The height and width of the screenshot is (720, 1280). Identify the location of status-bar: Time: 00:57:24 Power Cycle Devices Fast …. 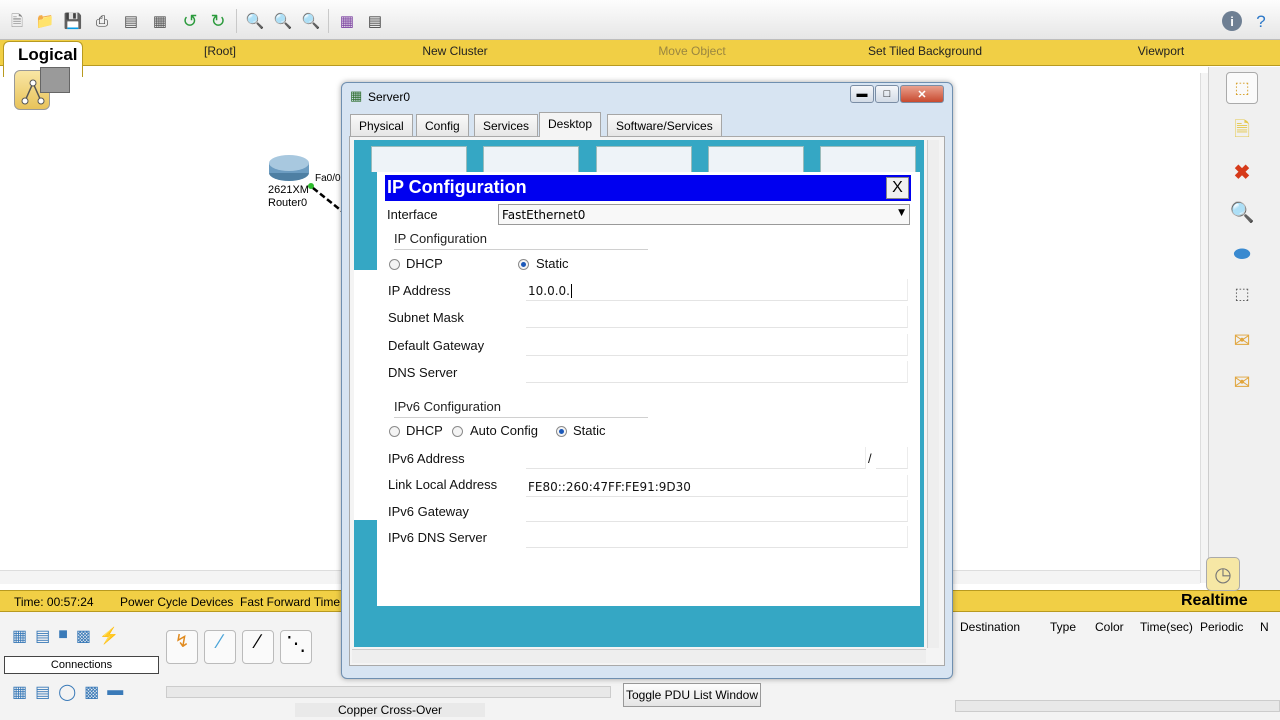
(172, 601).